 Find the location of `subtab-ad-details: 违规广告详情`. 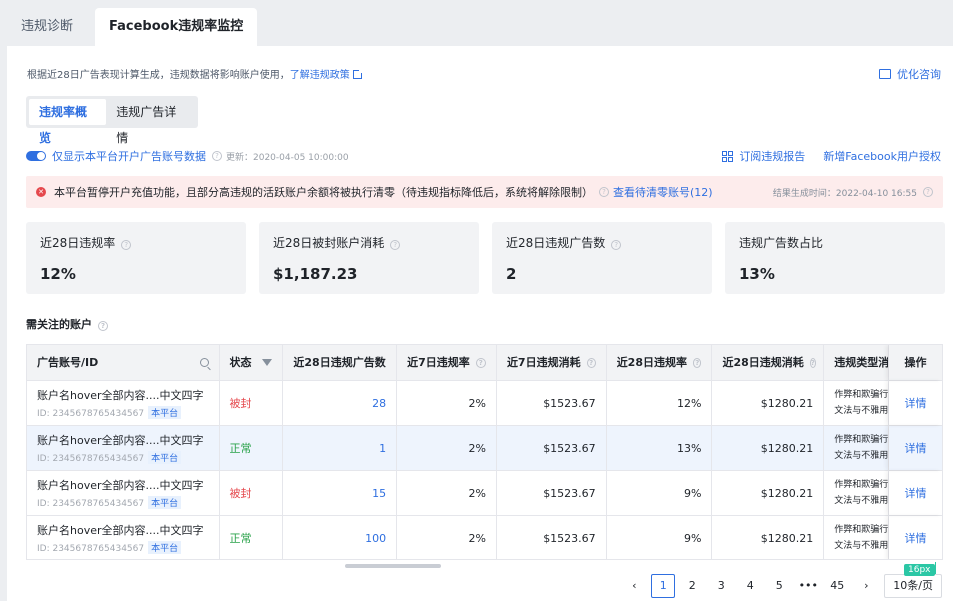

subtab-ad-details: 违规广告详情 is located at coordinates (150, 122).